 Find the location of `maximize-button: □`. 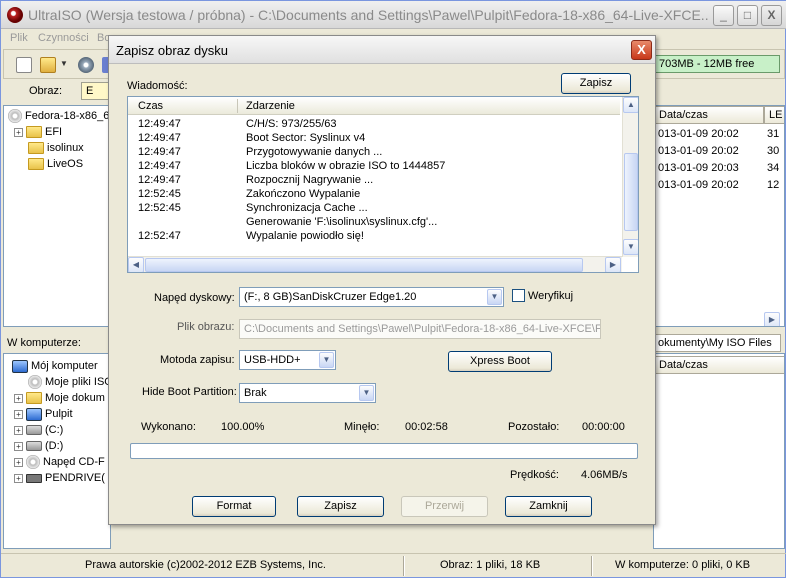

maximize-button: □ is located at coordinates (747, 15).